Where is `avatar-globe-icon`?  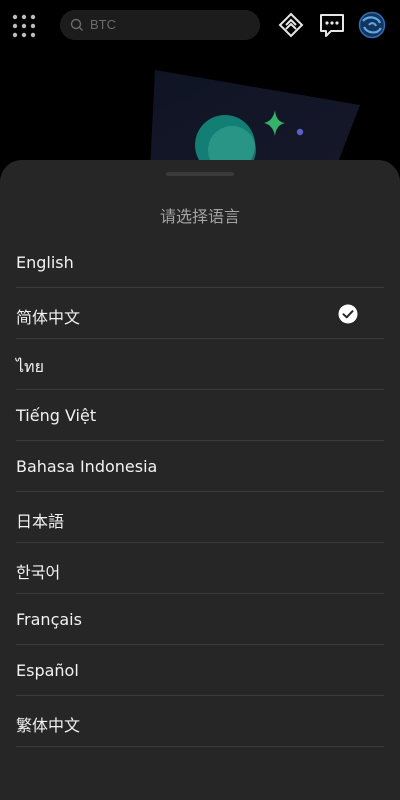 avatar-globe-icon is located at coordinates (372, 25).